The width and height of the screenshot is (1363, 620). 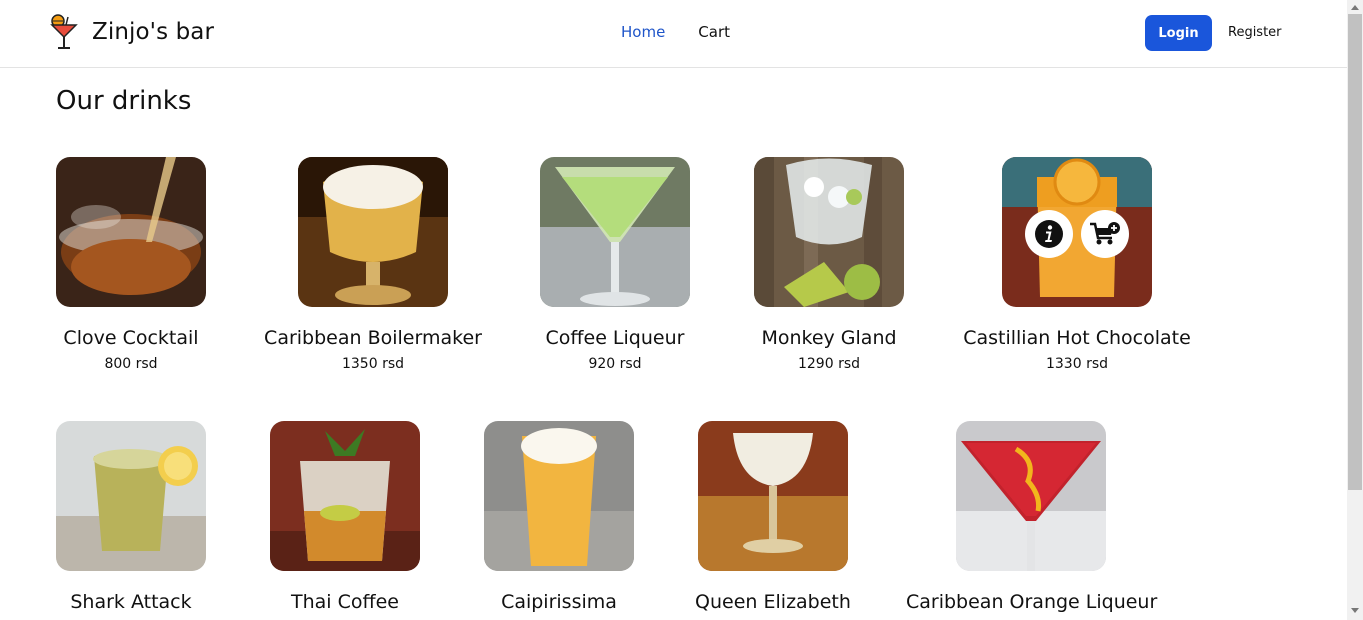 I want to click on add-to-cart-icon, so click(x=1105, y=234).